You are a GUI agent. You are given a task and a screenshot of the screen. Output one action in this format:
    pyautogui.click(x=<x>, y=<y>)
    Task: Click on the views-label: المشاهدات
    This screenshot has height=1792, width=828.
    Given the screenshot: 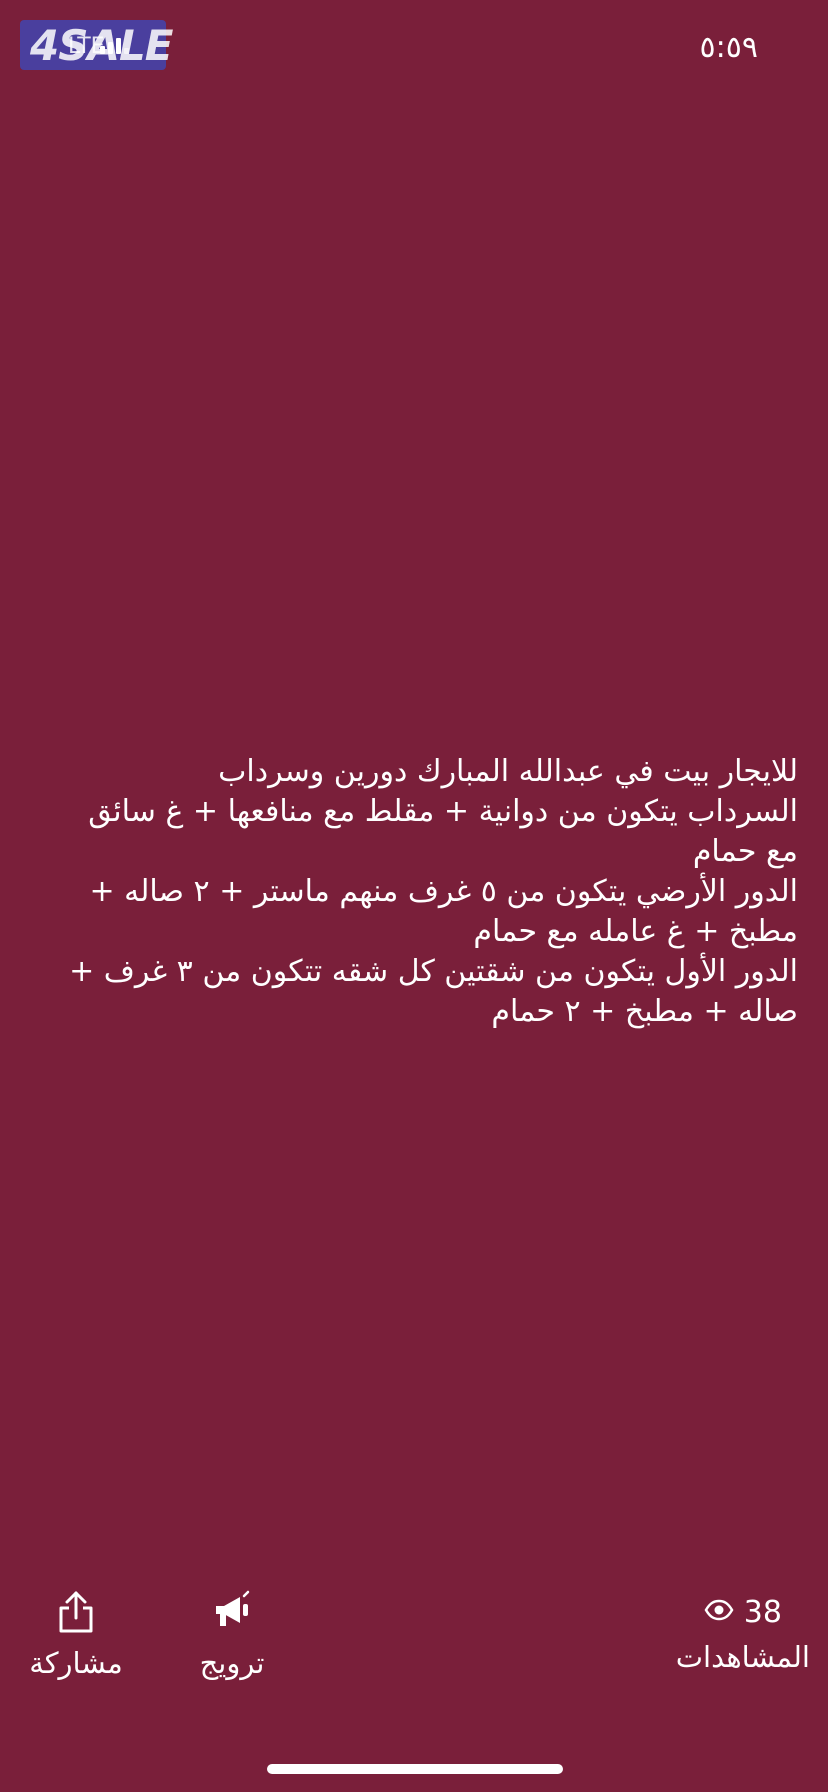 What is the action you would take?
    pyautogui.click(x=742, y=1657)
    